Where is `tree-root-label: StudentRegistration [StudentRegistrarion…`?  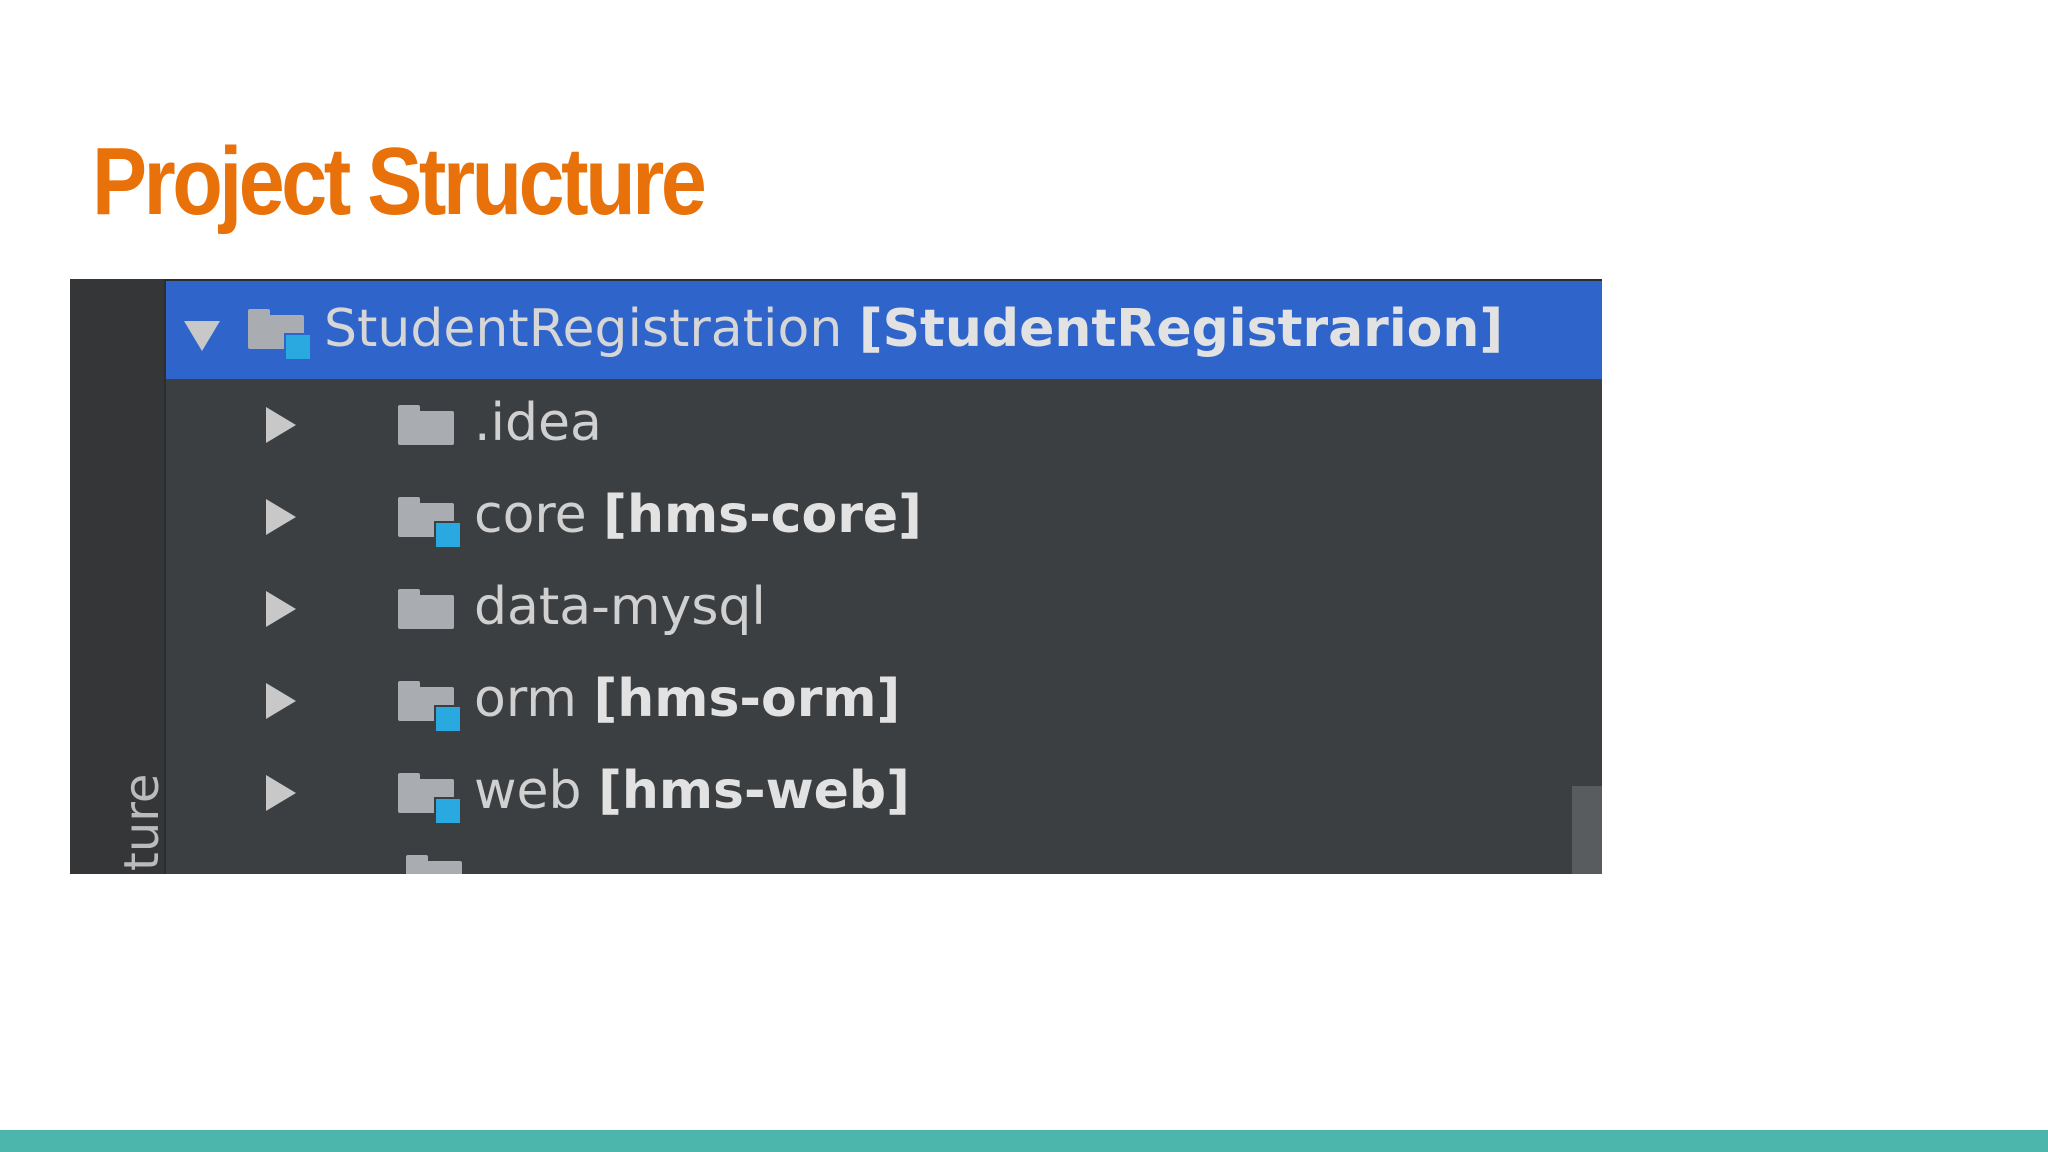
tree-root-label: StudentRegistration [StudentRegistrarion… is located at coordinates (913, 329).